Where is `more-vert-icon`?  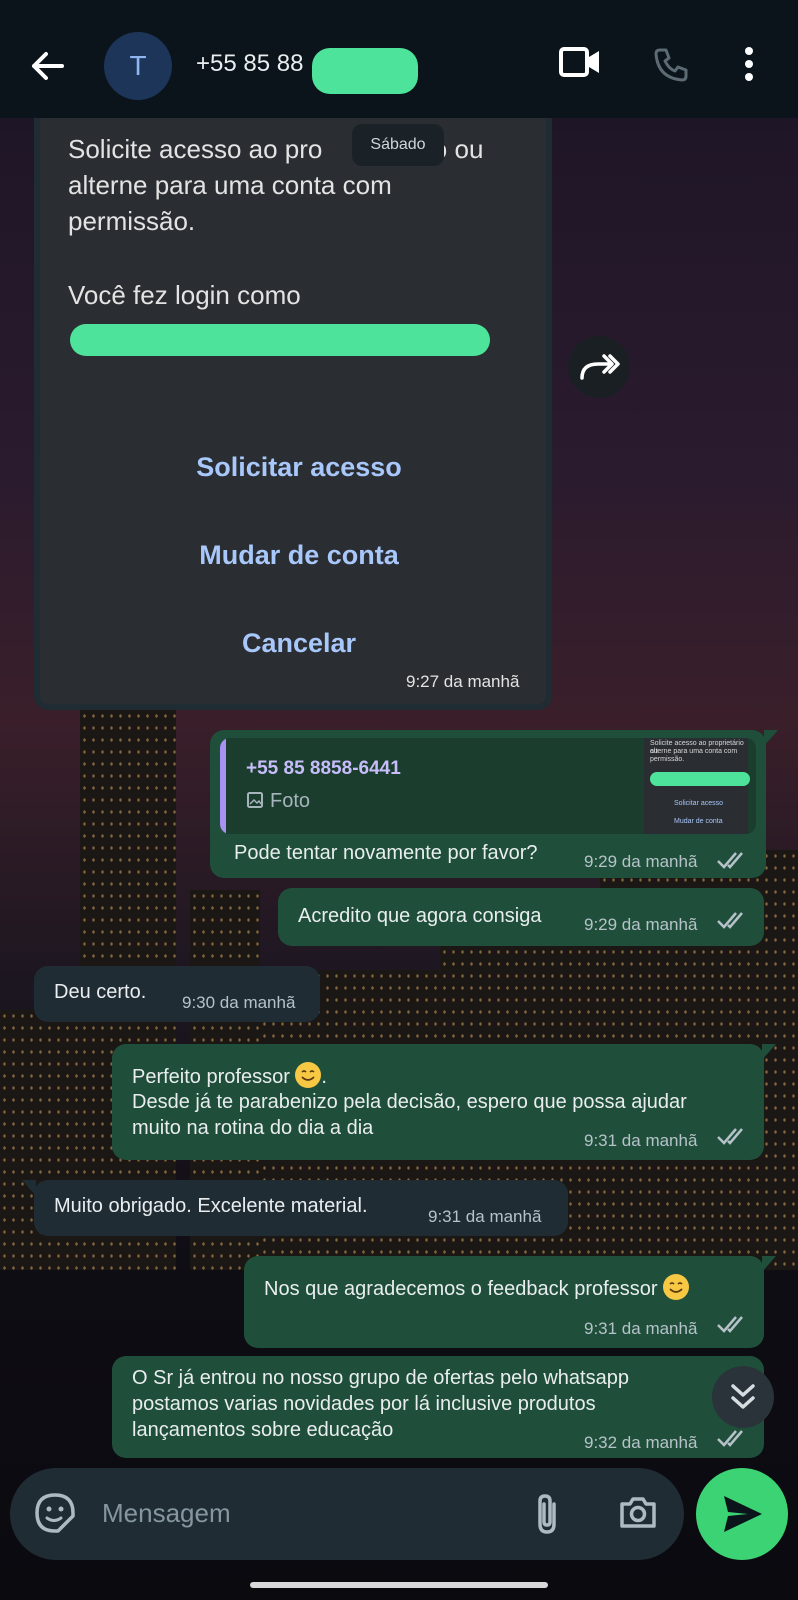 more-vert-icon is located at coordinates (749, 64).